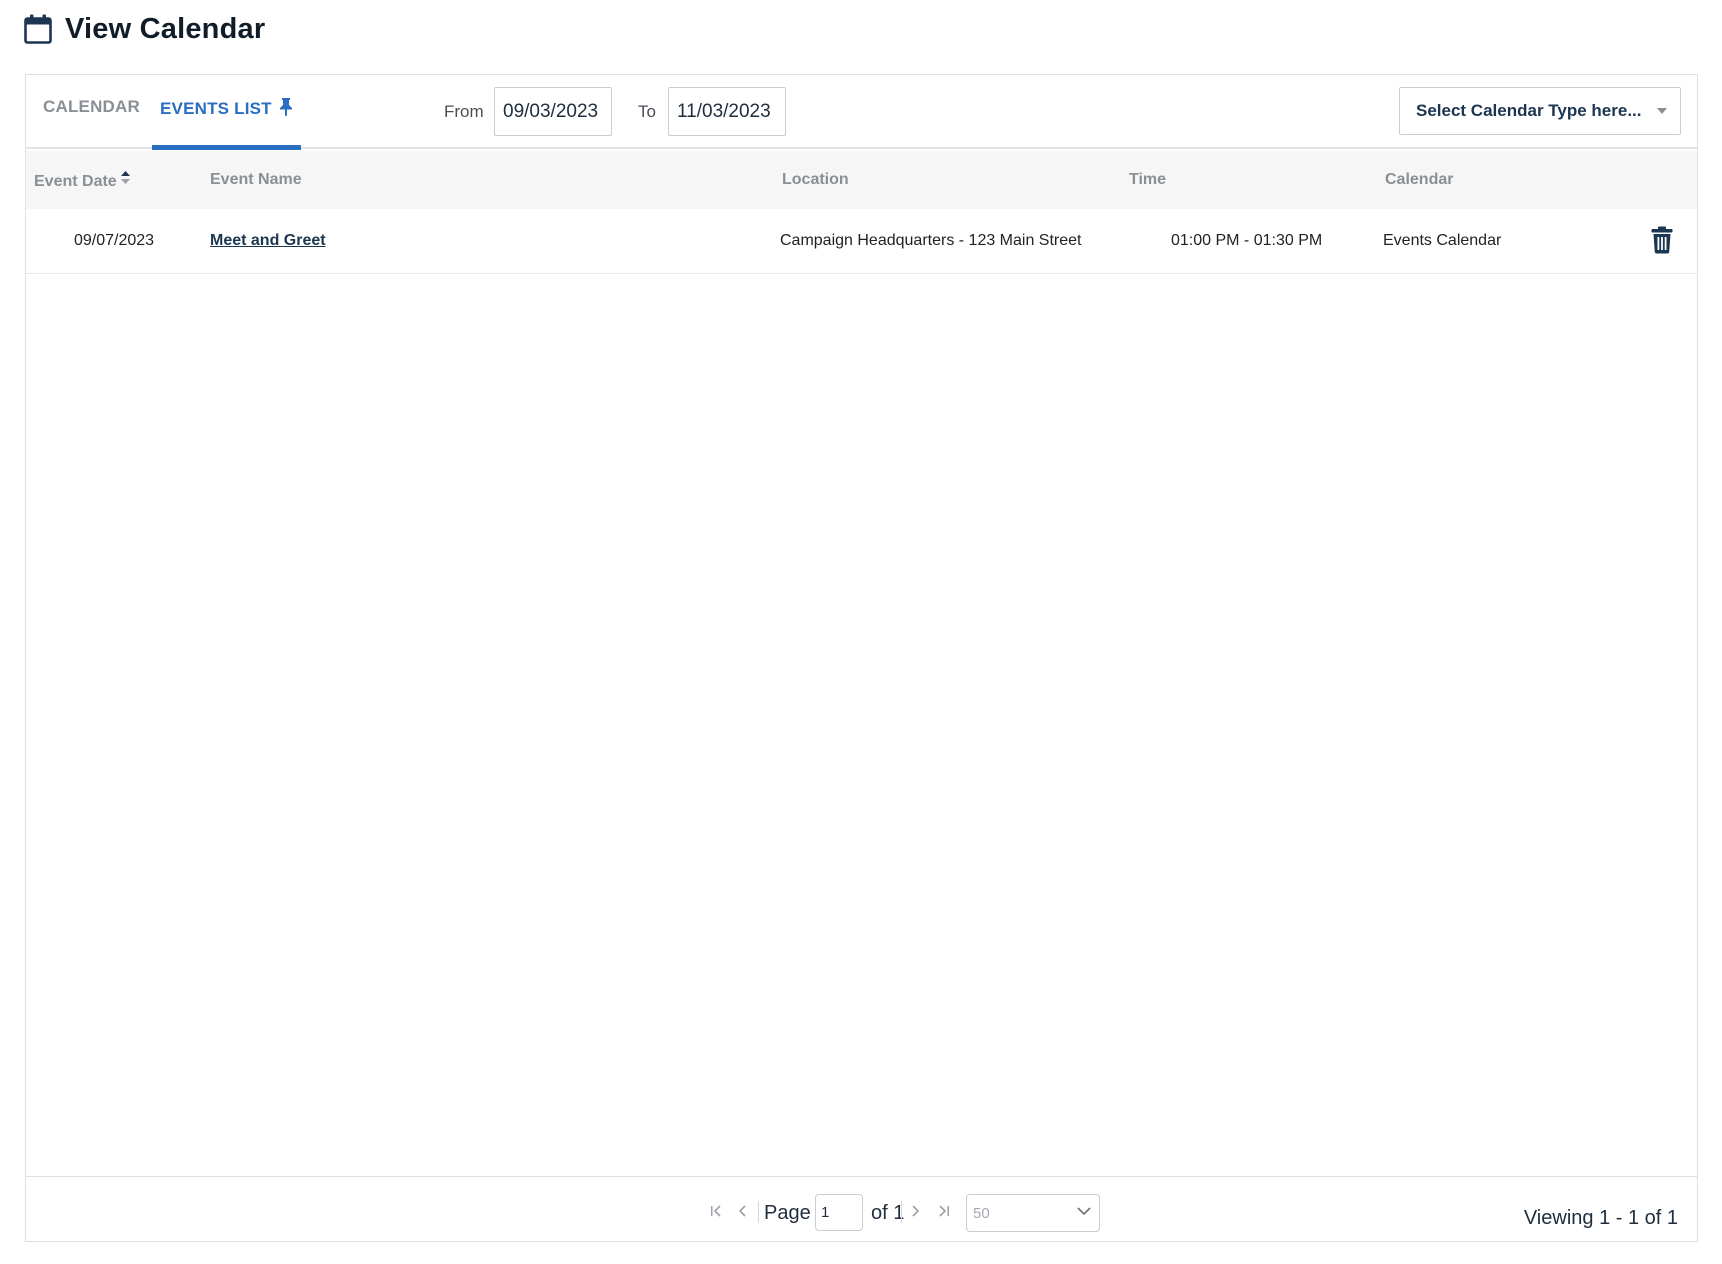 This screenshot has width=1722, height=1264. Describe the element at coordinates (114, 240) in the screenshot. I see `event-date-cell: 09/07/2023` at that location.